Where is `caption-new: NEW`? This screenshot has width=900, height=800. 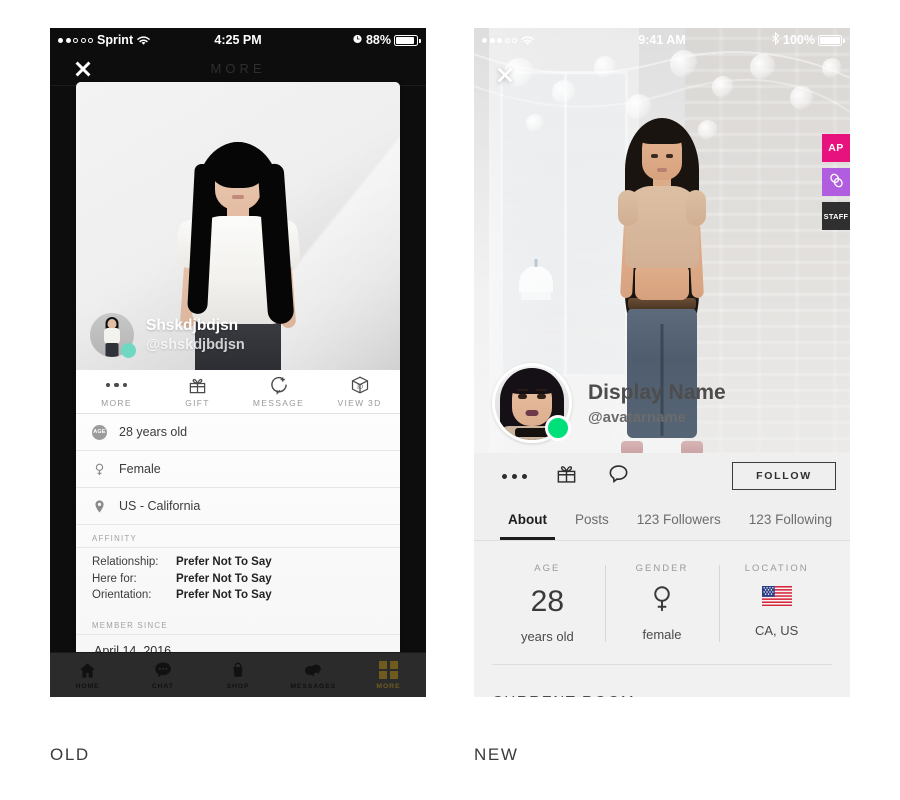
caption-new: NEW is located at coordinates (496, 754).